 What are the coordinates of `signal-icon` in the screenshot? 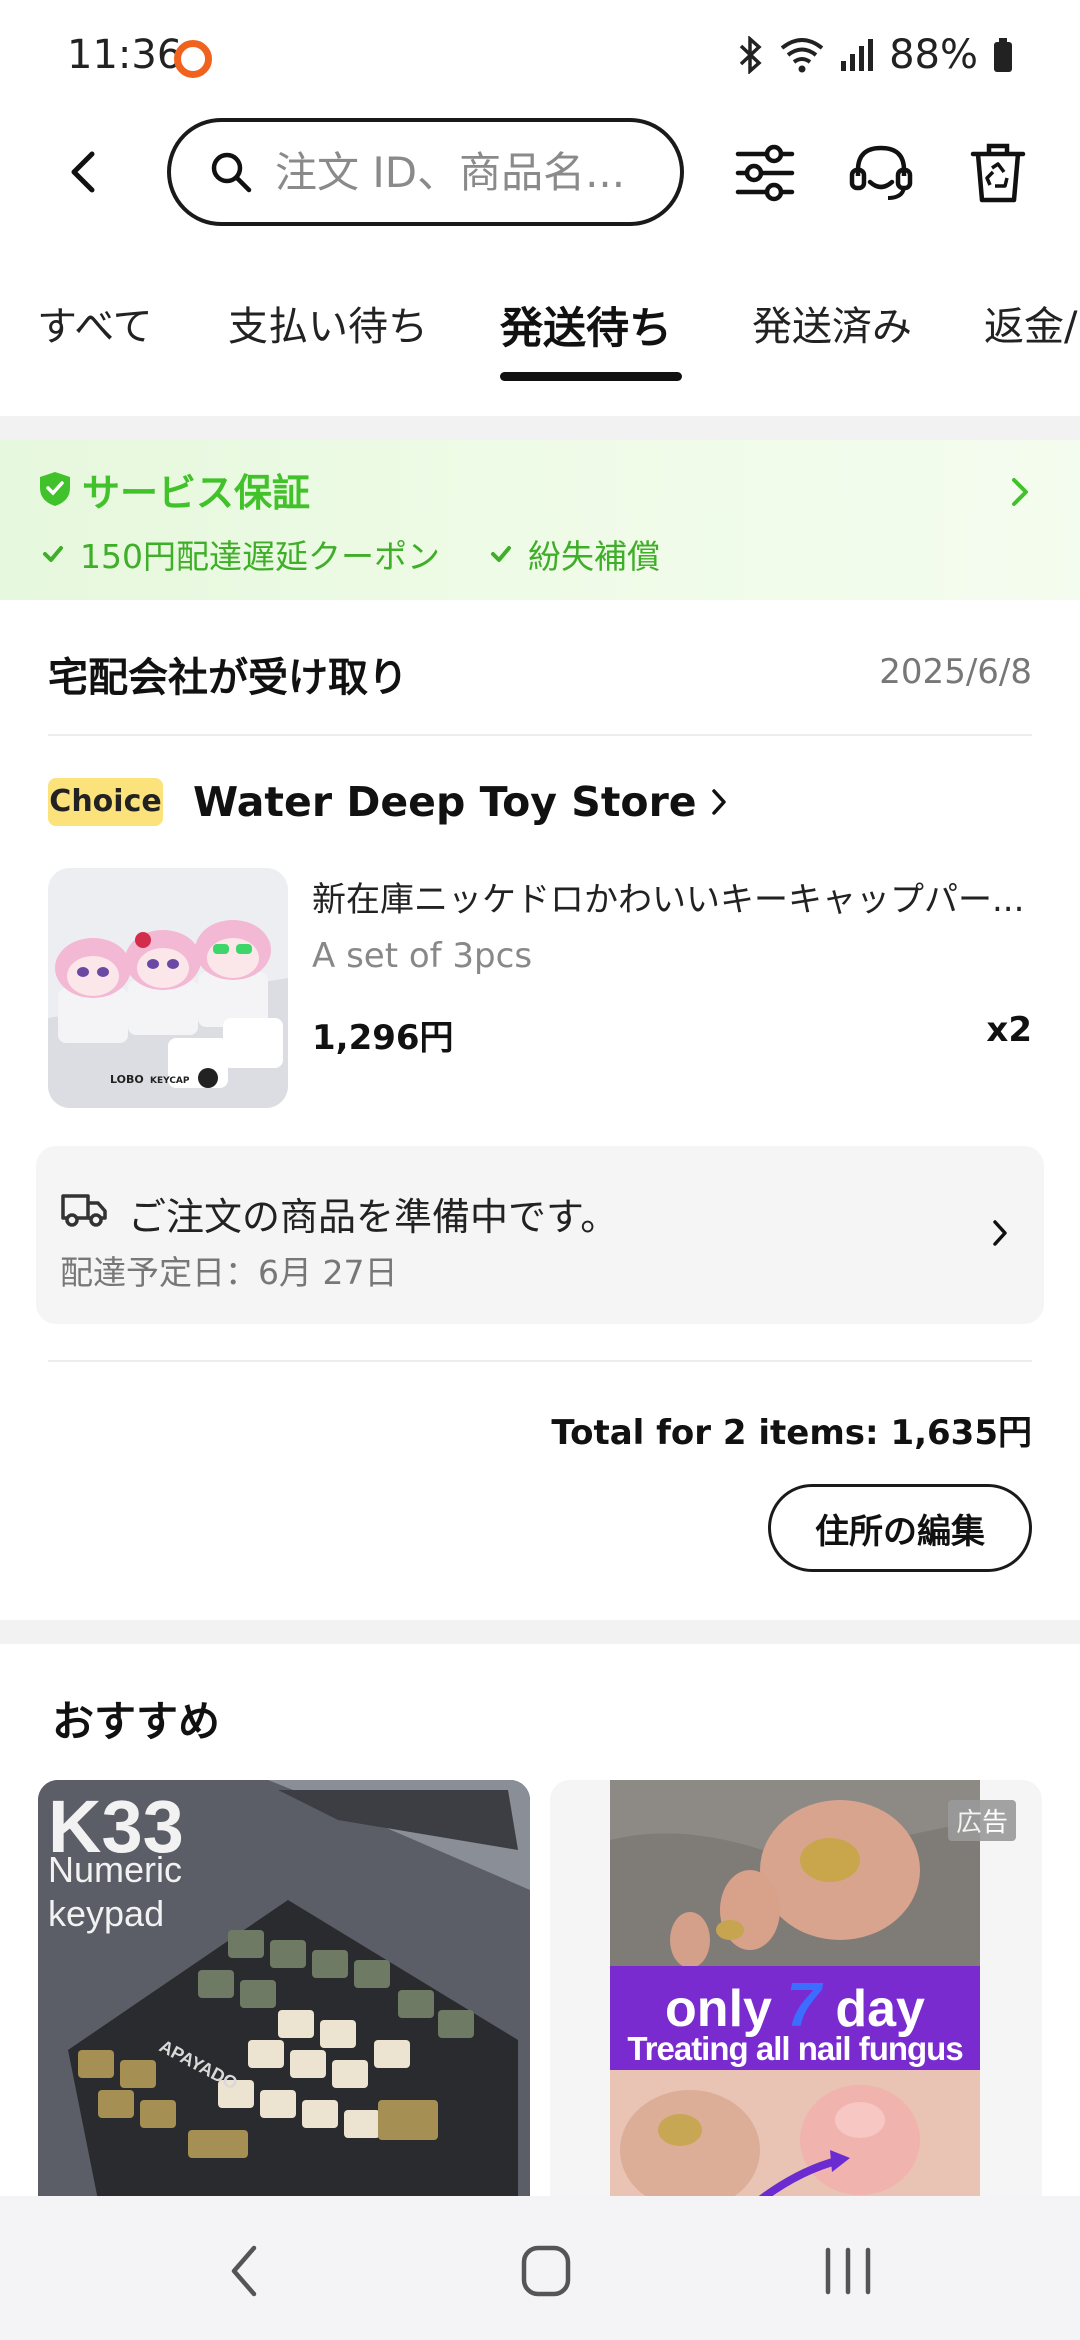 It's located at (857, 55).